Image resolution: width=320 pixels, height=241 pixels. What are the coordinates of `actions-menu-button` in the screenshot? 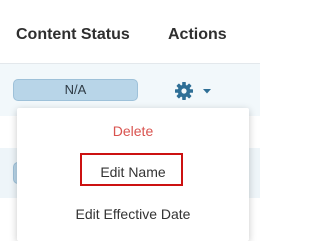 It's located at (196, 91).